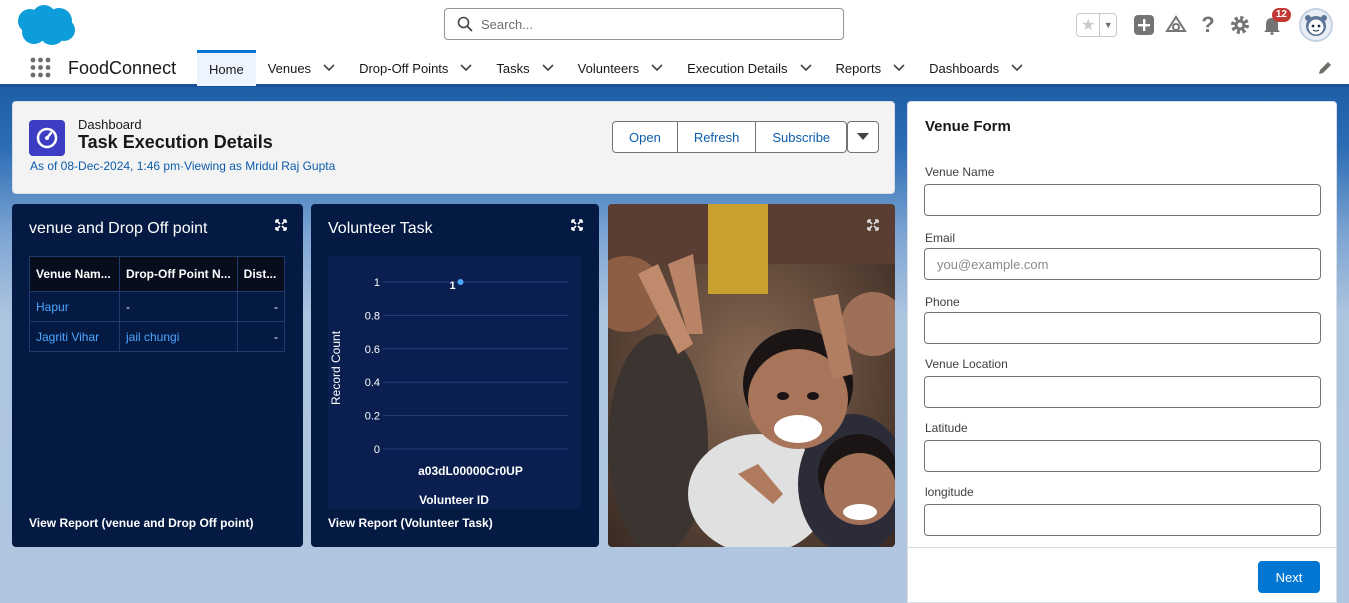 This screenshot has width=1349, height=603. What do you see at coordinates (1089, 25) in the screenshot?
I see `star-icon: ★` at bounding box center [1089, 25].